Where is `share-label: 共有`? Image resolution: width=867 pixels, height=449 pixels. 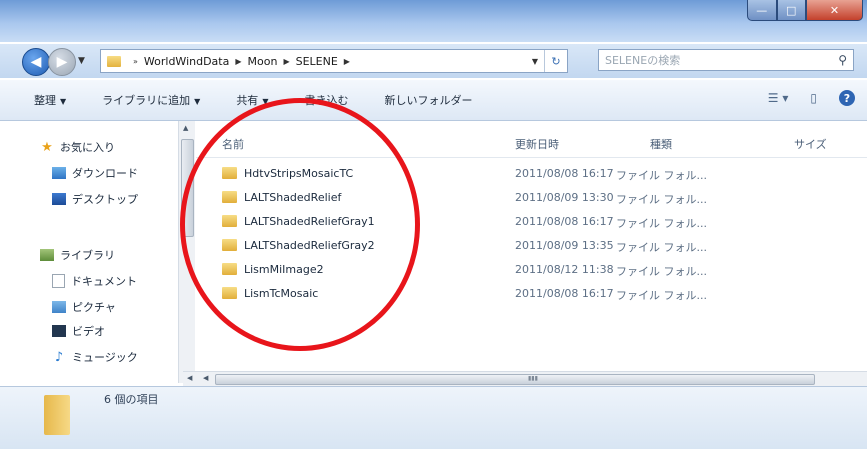 share-label: 共有 is located at coordinates (247, 100).